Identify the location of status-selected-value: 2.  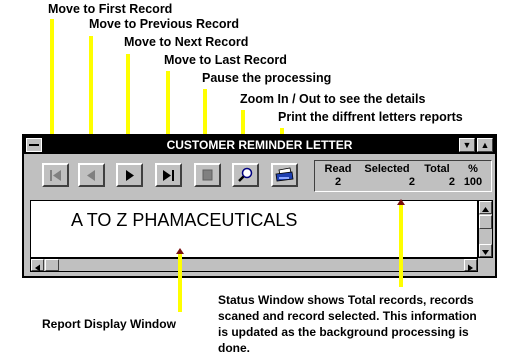
(411, 182).